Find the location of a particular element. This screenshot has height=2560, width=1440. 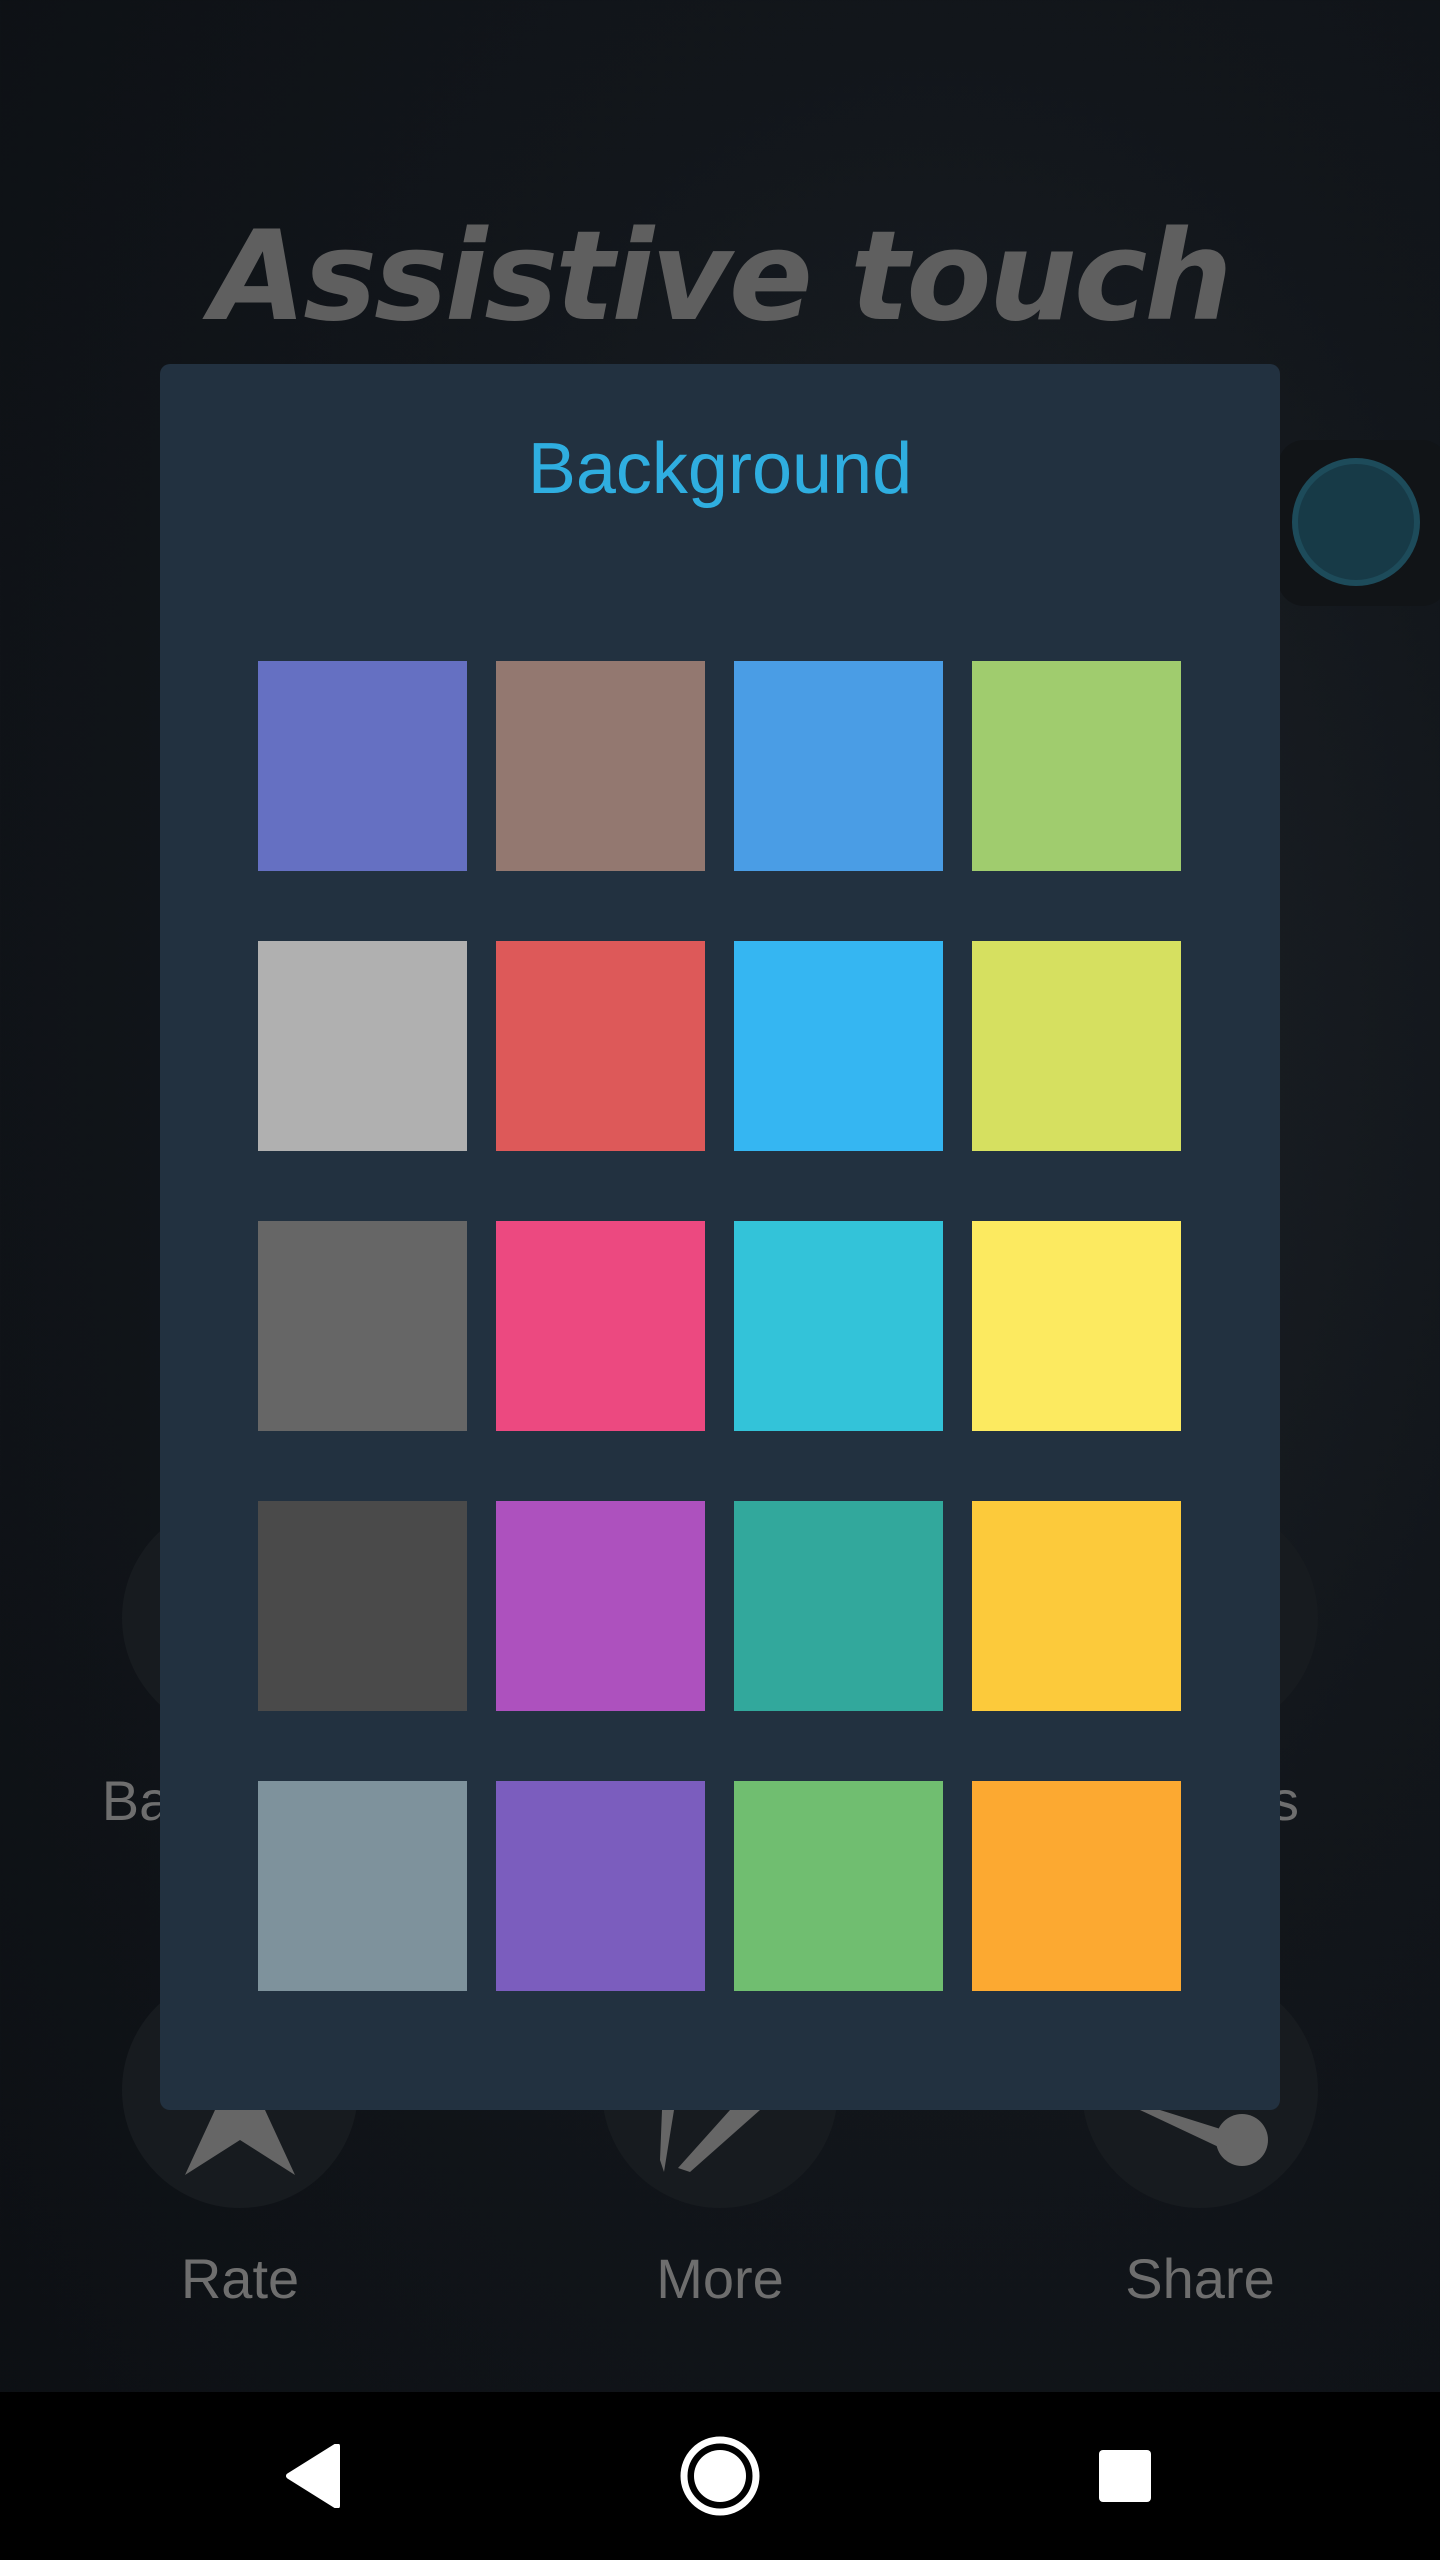

recents-button is located at coordinates (1125, 2476).